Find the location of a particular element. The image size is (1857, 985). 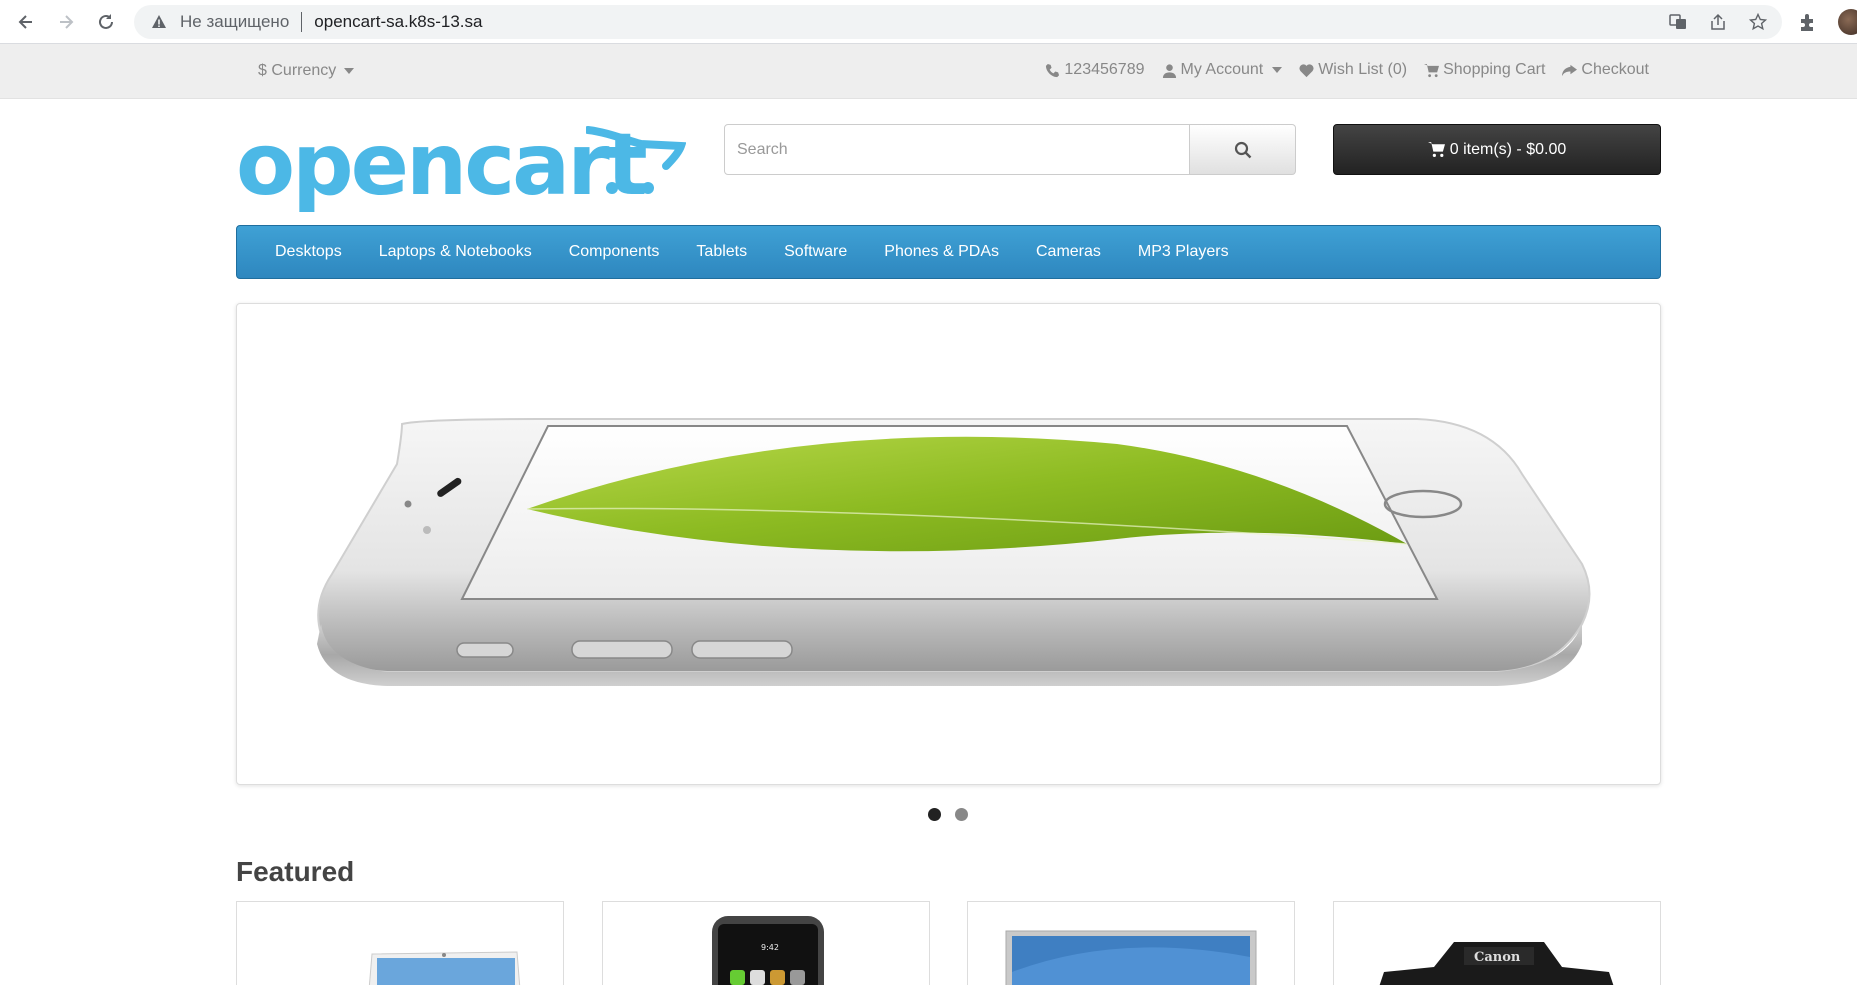

cart-button: 0 item(s) - $0.00 is located at coordinates (1497, 149).